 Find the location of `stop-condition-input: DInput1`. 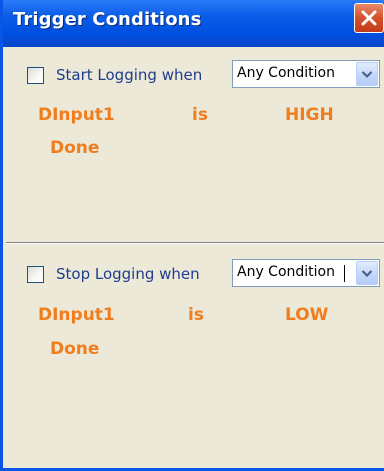

stop-condition-input: DInput1 is located at coordinates (76, 315).